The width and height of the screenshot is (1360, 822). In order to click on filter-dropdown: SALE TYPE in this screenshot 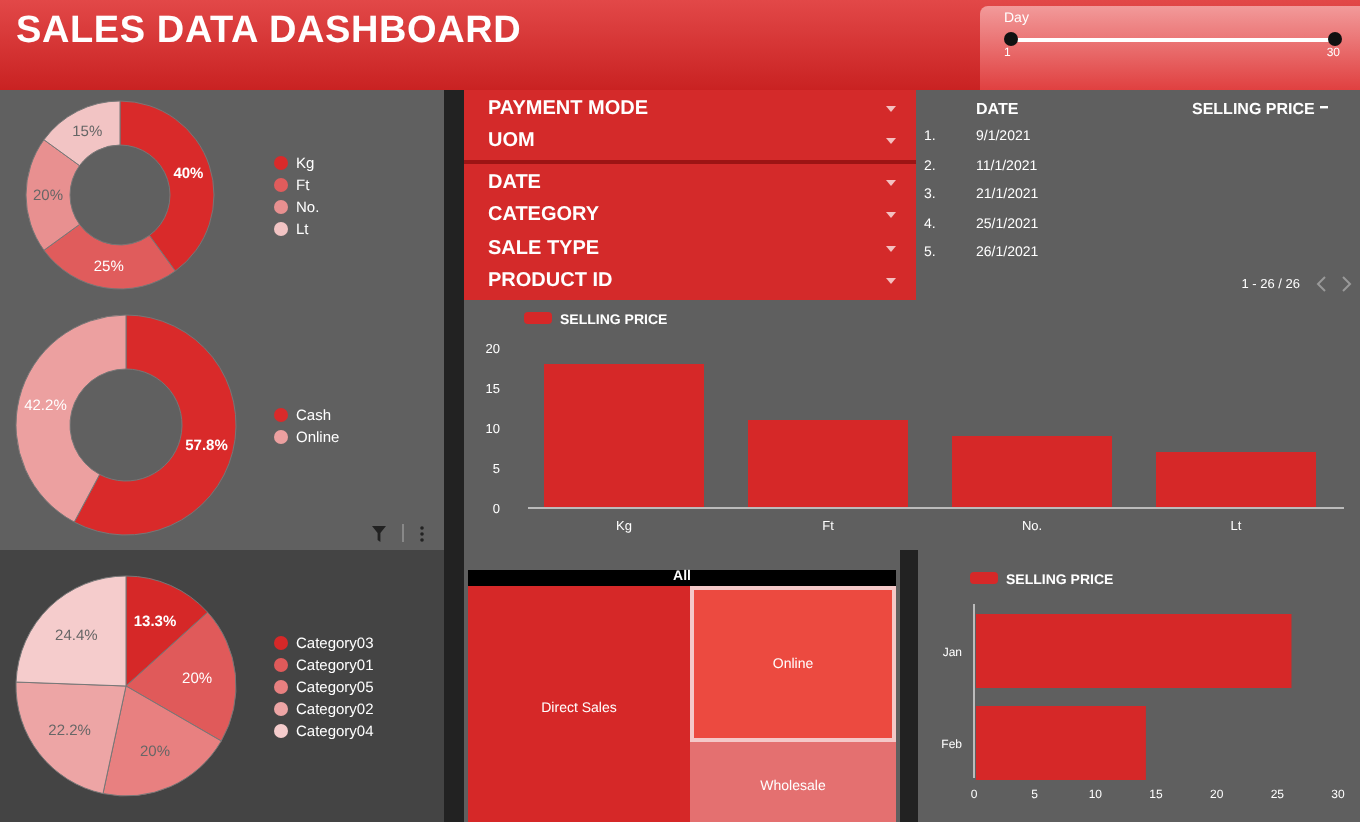, I will do `click(690, 248)`.